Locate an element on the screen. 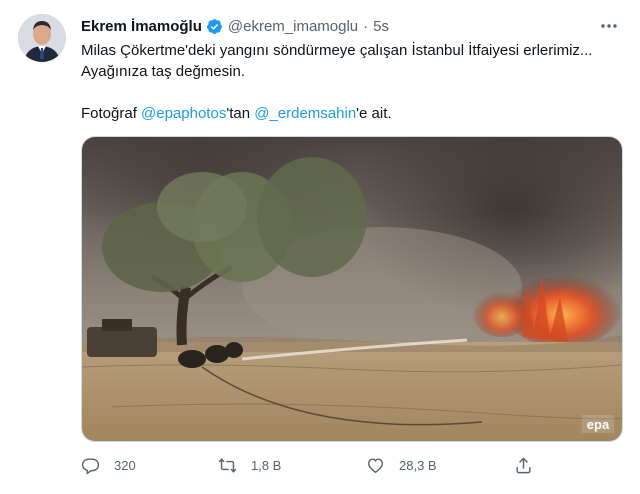 The image size is (640, 494). more-dots-icon is located at coordinates (609, 26).